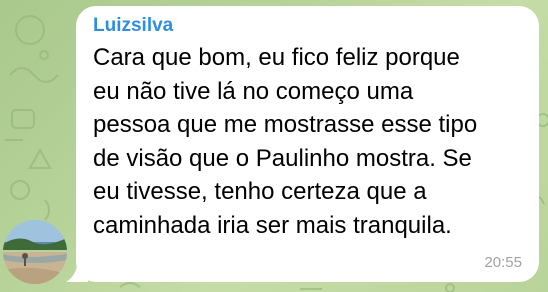 This screenshot has height=292, width=548. I want to click on message-line: de visão que o Paulinho mostra. Se, so click(282, 158).